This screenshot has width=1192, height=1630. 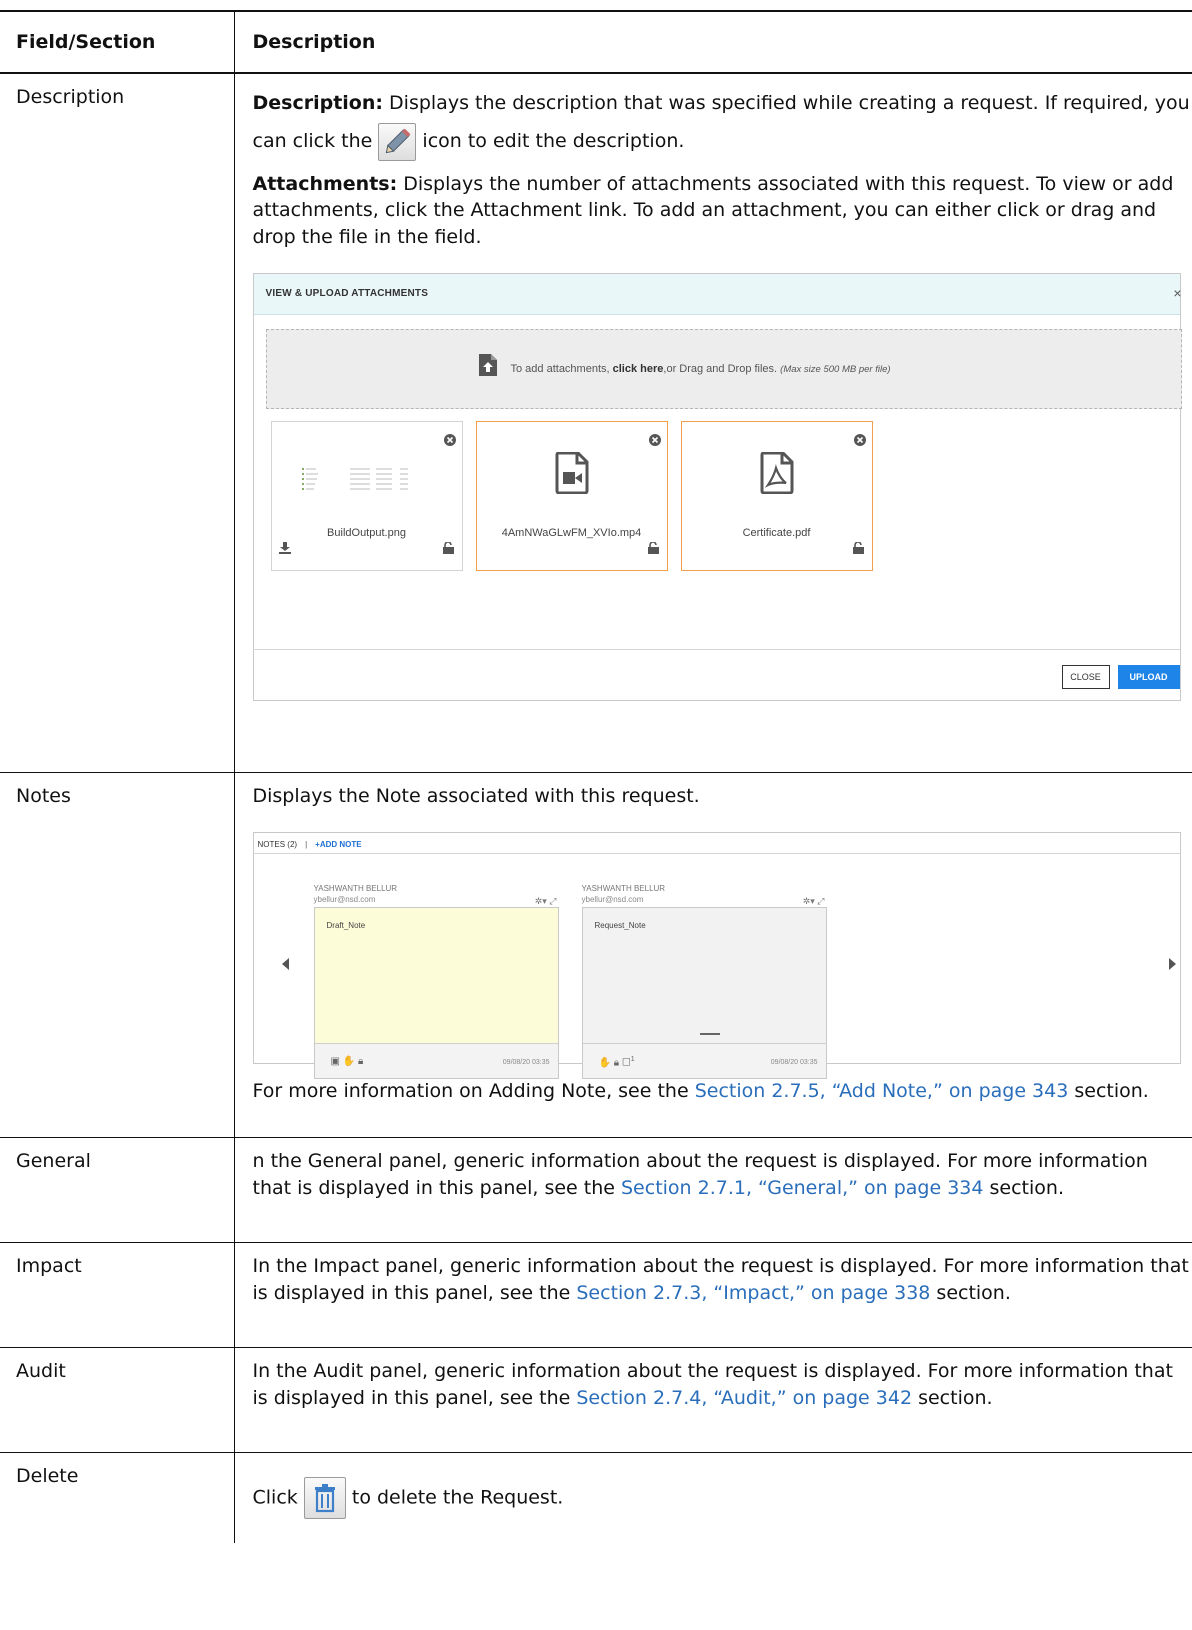 I want to click on note-action-icons: ✋ 🔒︎ ☐1, so click(x=617, y=1063).